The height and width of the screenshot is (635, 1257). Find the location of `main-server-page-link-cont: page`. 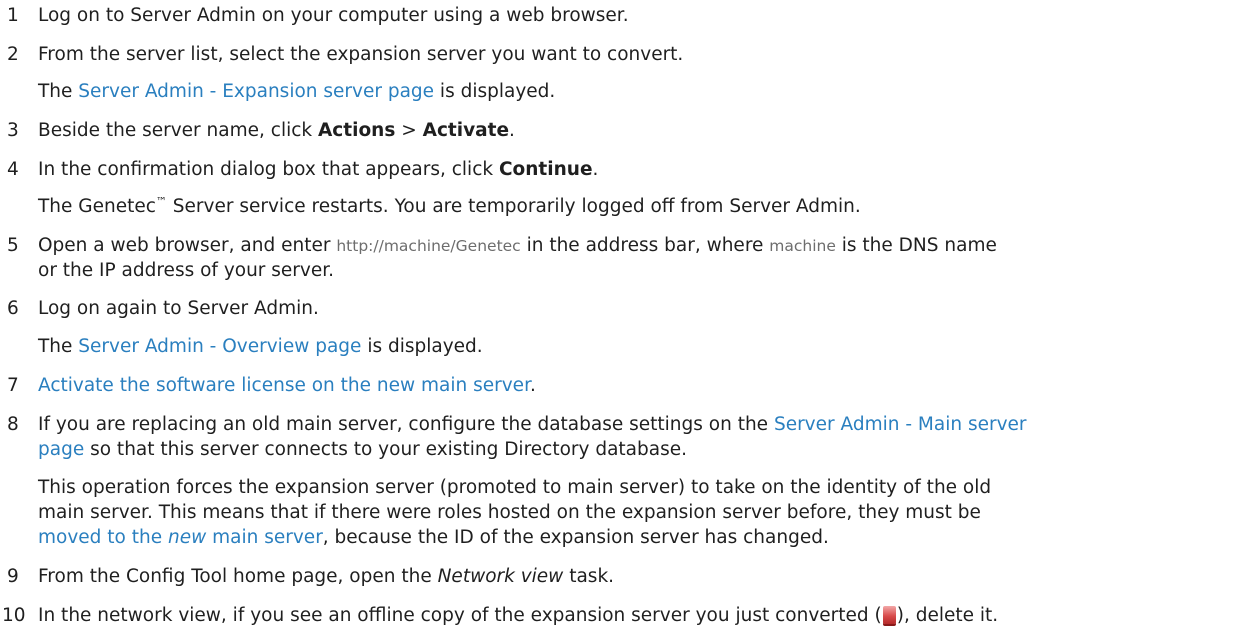

main-server-page-link-cont: page is located at coordinates (61, 449).